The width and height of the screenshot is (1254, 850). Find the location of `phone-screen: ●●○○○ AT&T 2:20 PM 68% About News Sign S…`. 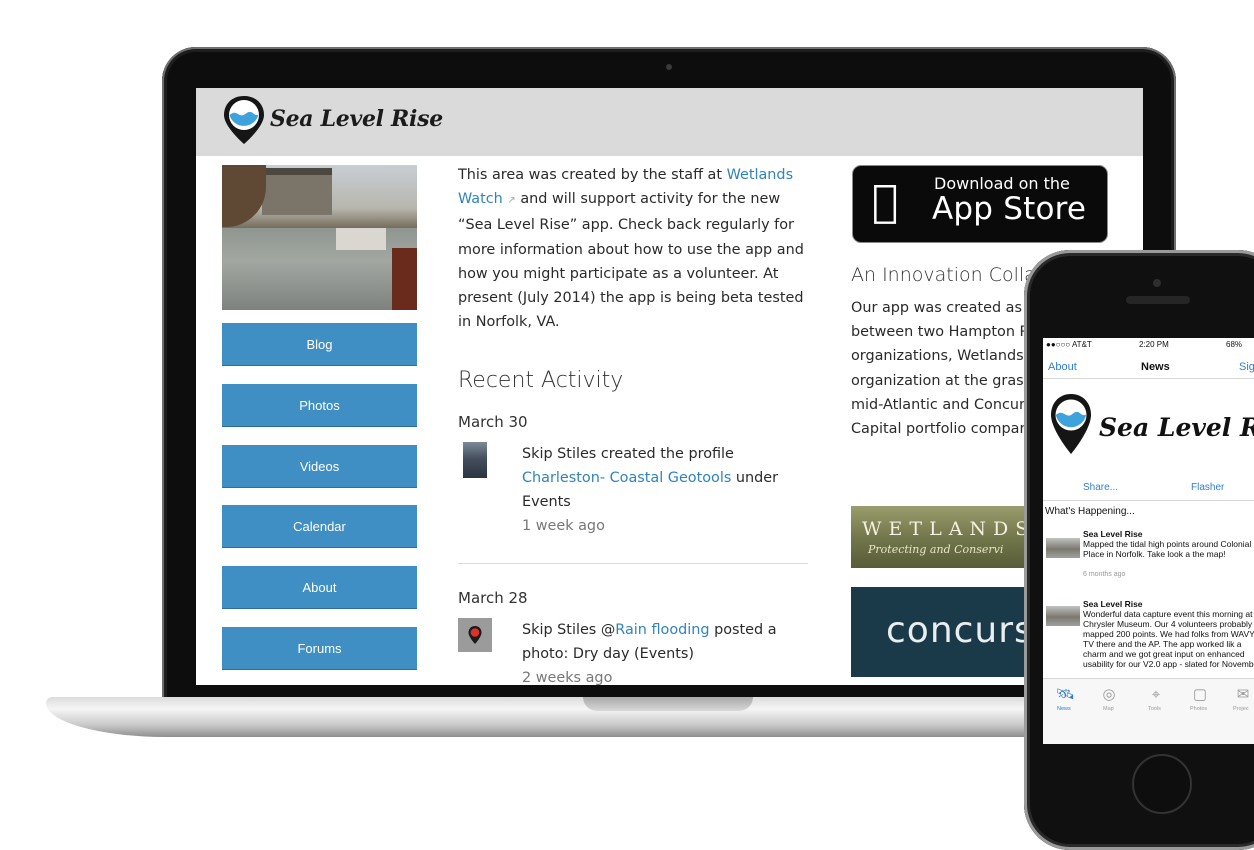

phone-screen: ●●○○○ AT&T 2:20 PM 68% About News Sign S… is located at coordinates (1148, 541).